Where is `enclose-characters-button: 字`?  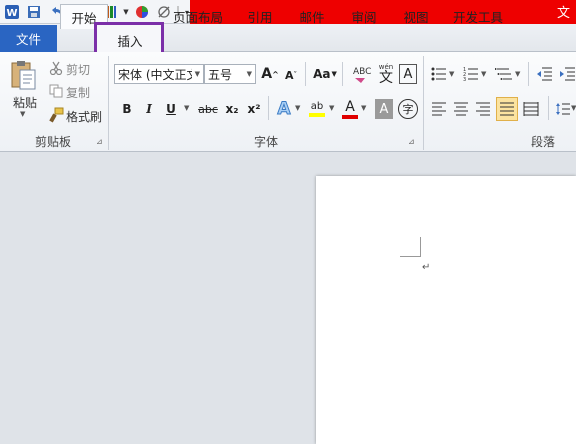 enclose-characters-button: 字 is located at coordinates (408, 109).